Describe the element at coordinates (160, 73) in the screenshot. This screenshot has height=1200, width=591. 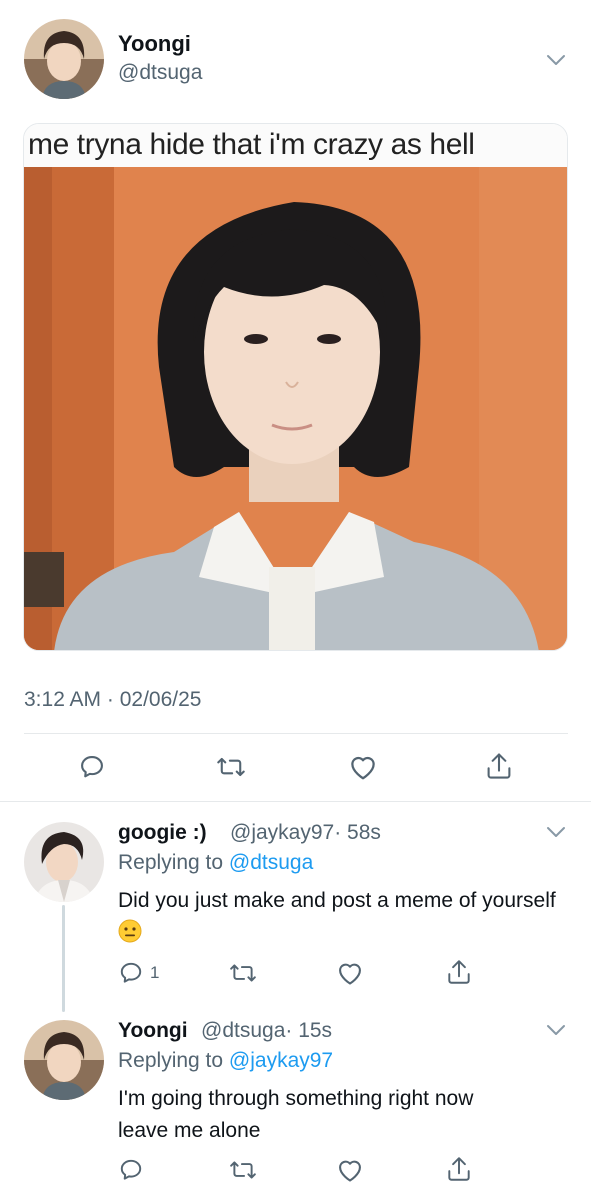
I see `author-handle: @dtsuga` at that location.